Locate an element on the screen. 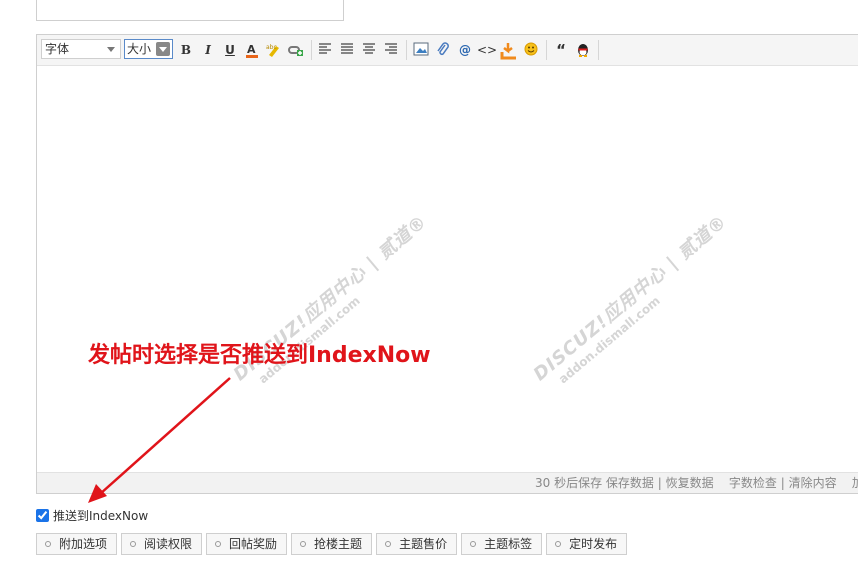  link-button is located at coordinates (296, 50).